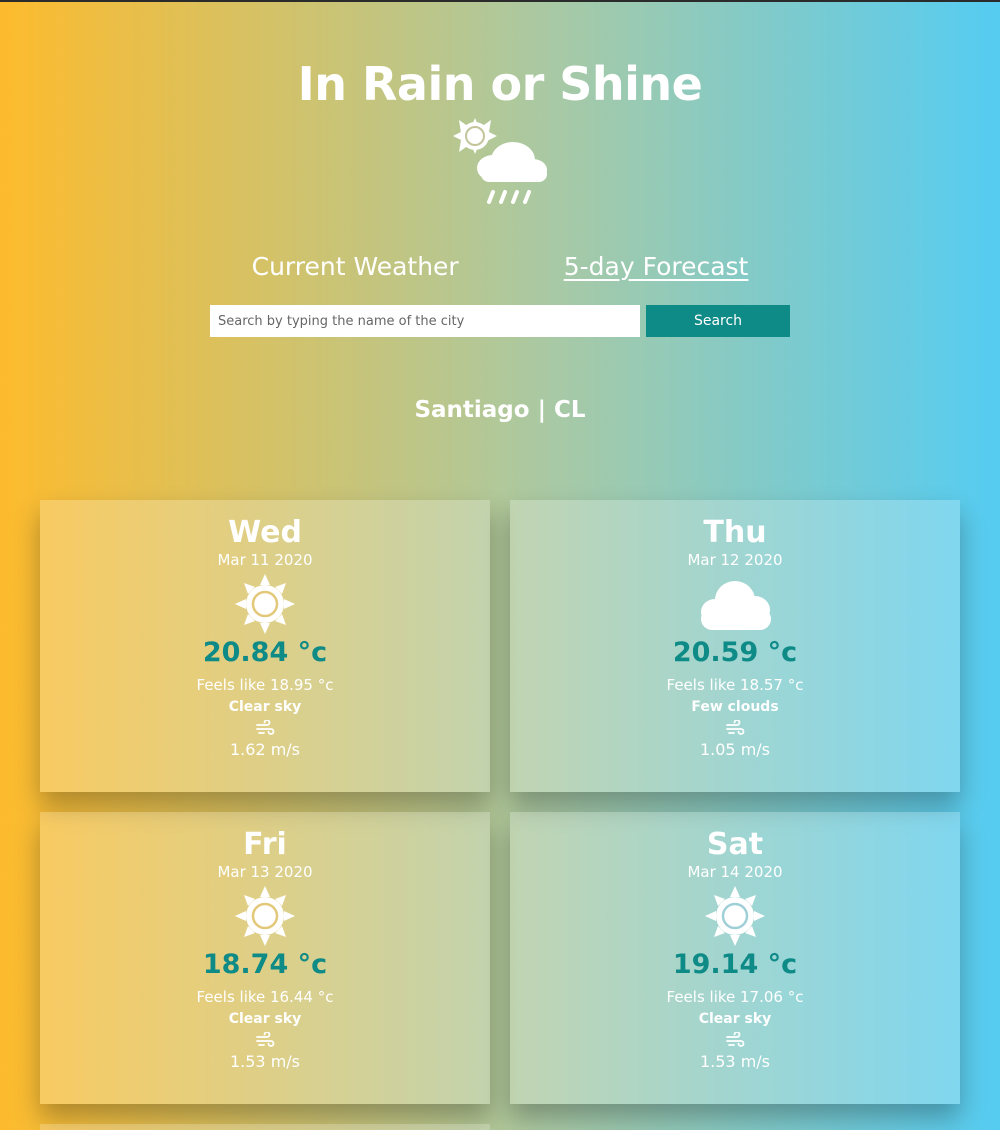  Describe the element at coordinates (735, 844) in the screenshot. I see `forecast-day: Sat` at that location.